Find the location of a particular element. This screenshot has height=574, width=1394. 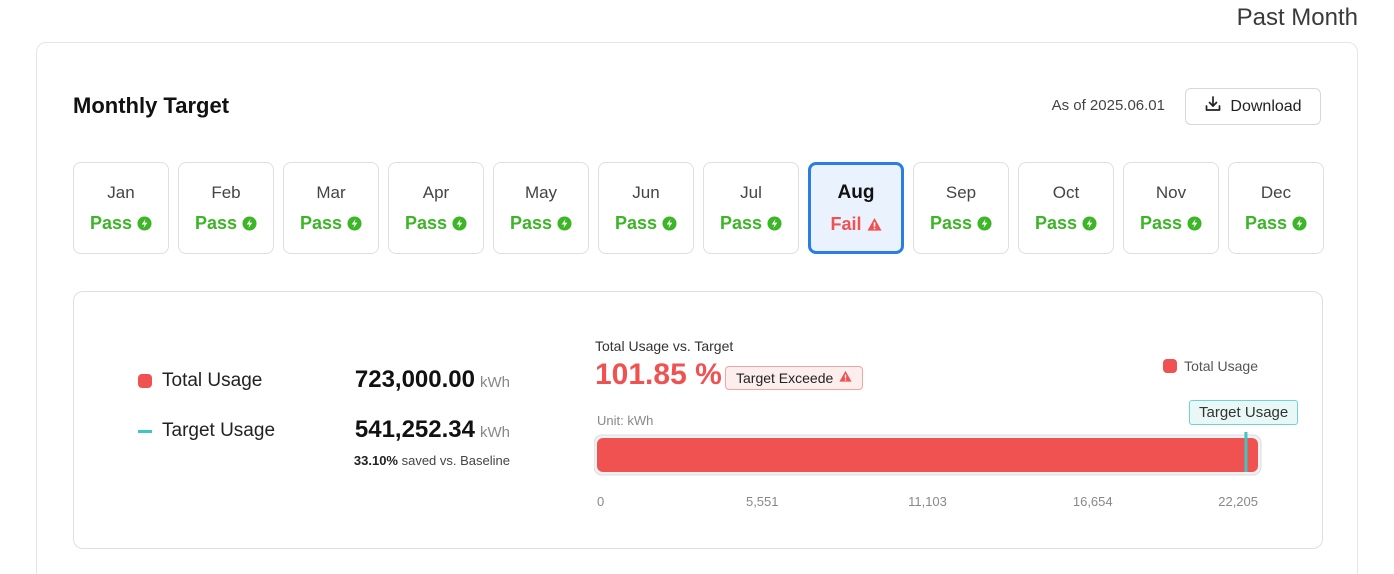

month-card-mar: Mar Pass is located at coordinates (331, 208).